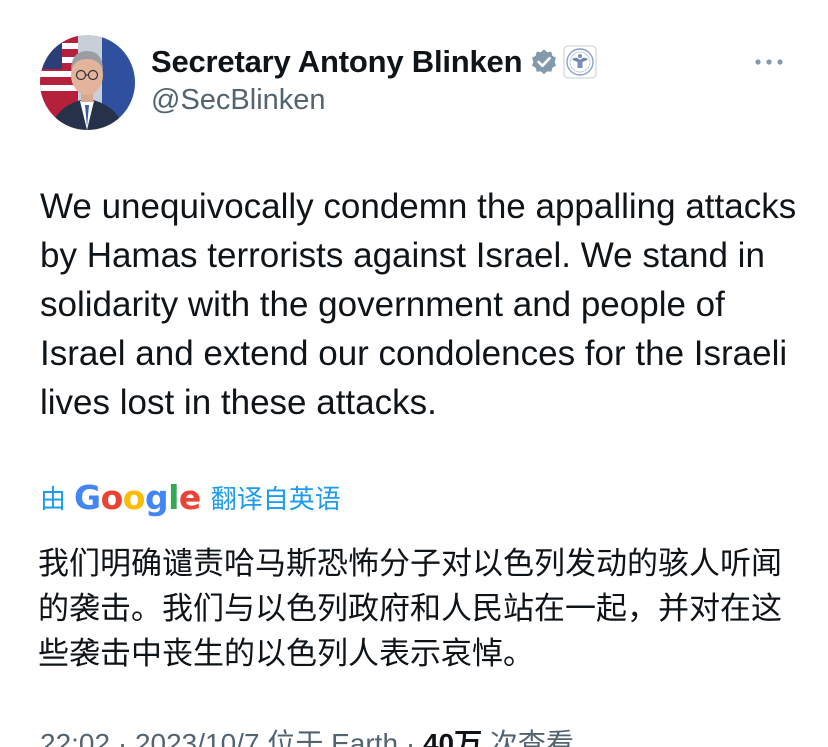 The height and width of the screenshot is (747, 828). Describe the element at coordinates (580, 62) in the screenshot. I see `state-department-seal-icon` at that location.